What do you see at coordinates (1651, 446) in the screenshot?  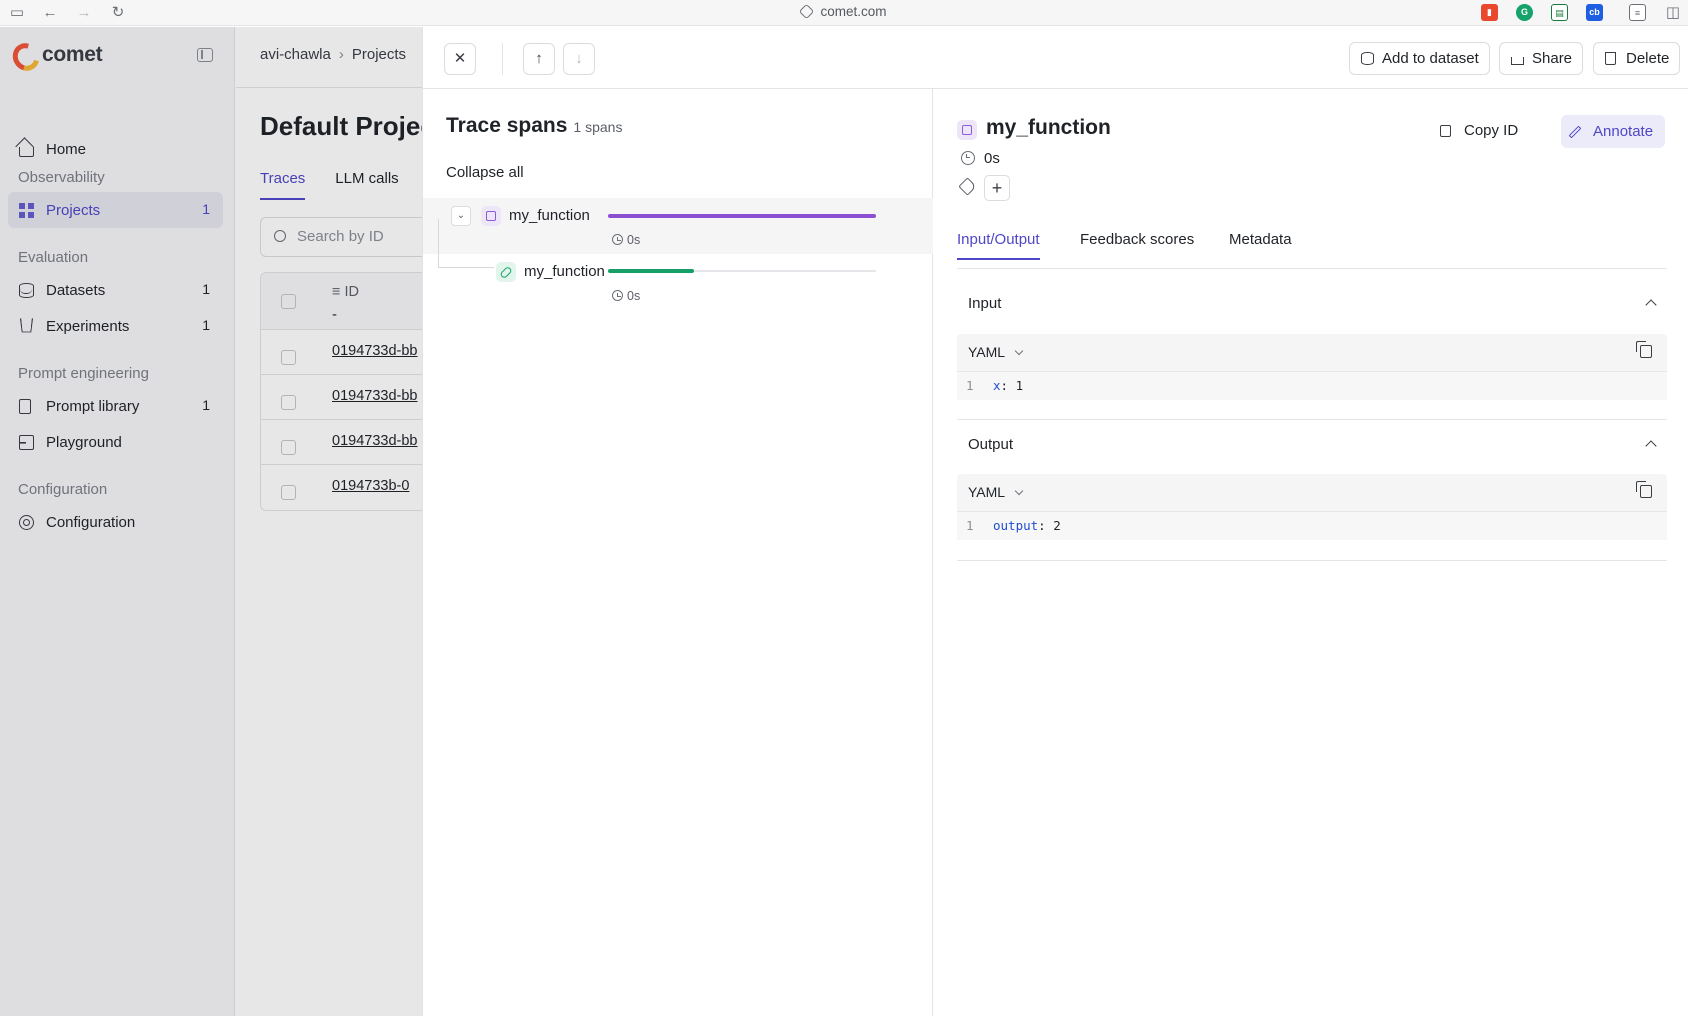 I see `chevron-up-icon` at bounding box center [1651, 446].